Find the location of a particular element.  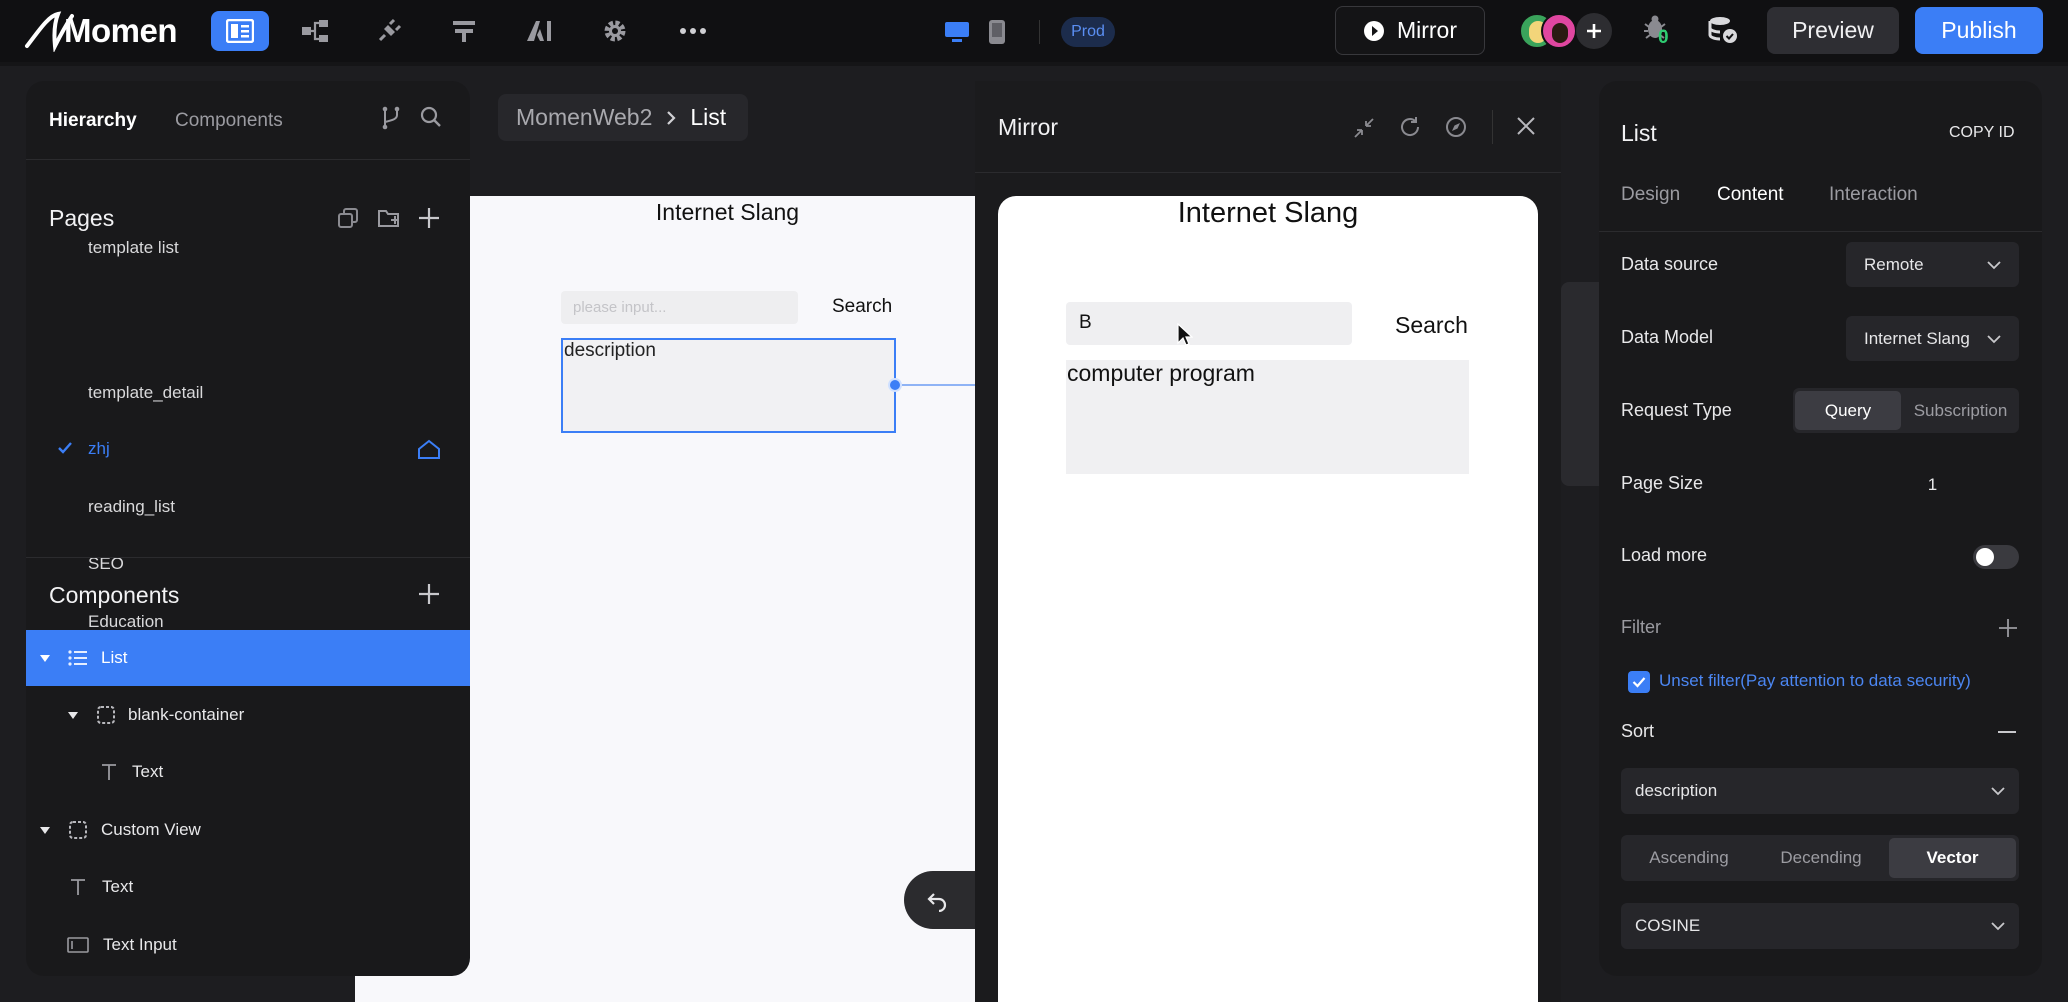

add-filter-icon is located at coordinates (2008, 628).